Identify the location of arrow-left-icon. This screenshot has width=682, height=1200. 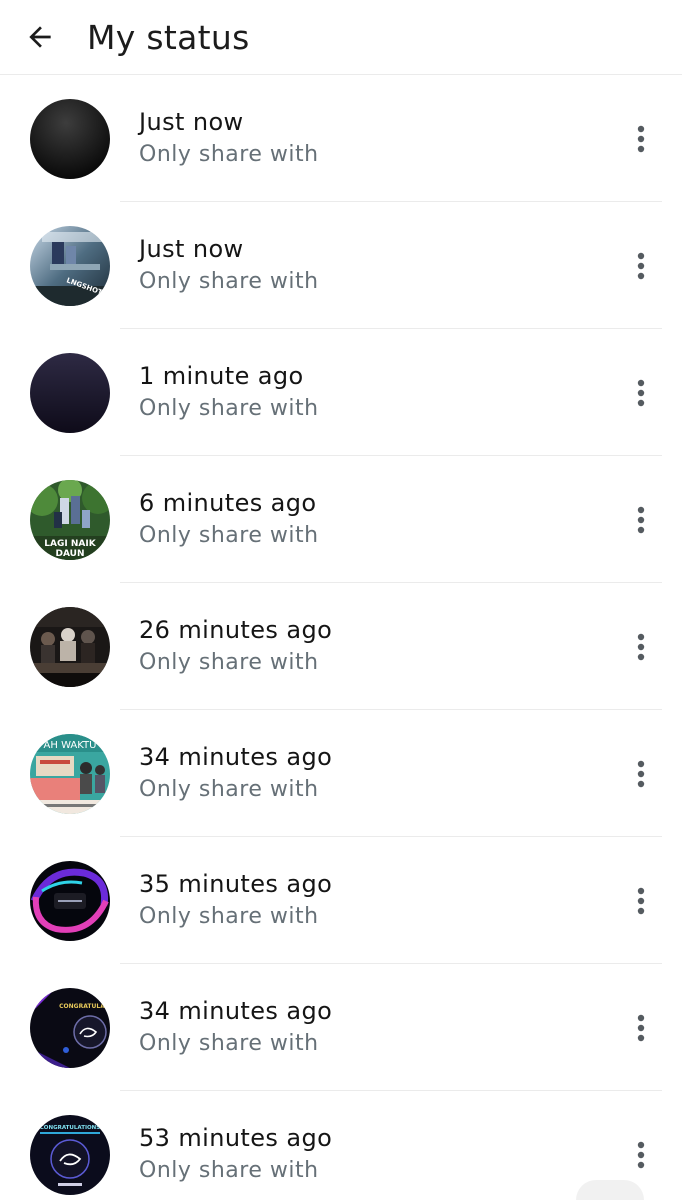
(40, 37).